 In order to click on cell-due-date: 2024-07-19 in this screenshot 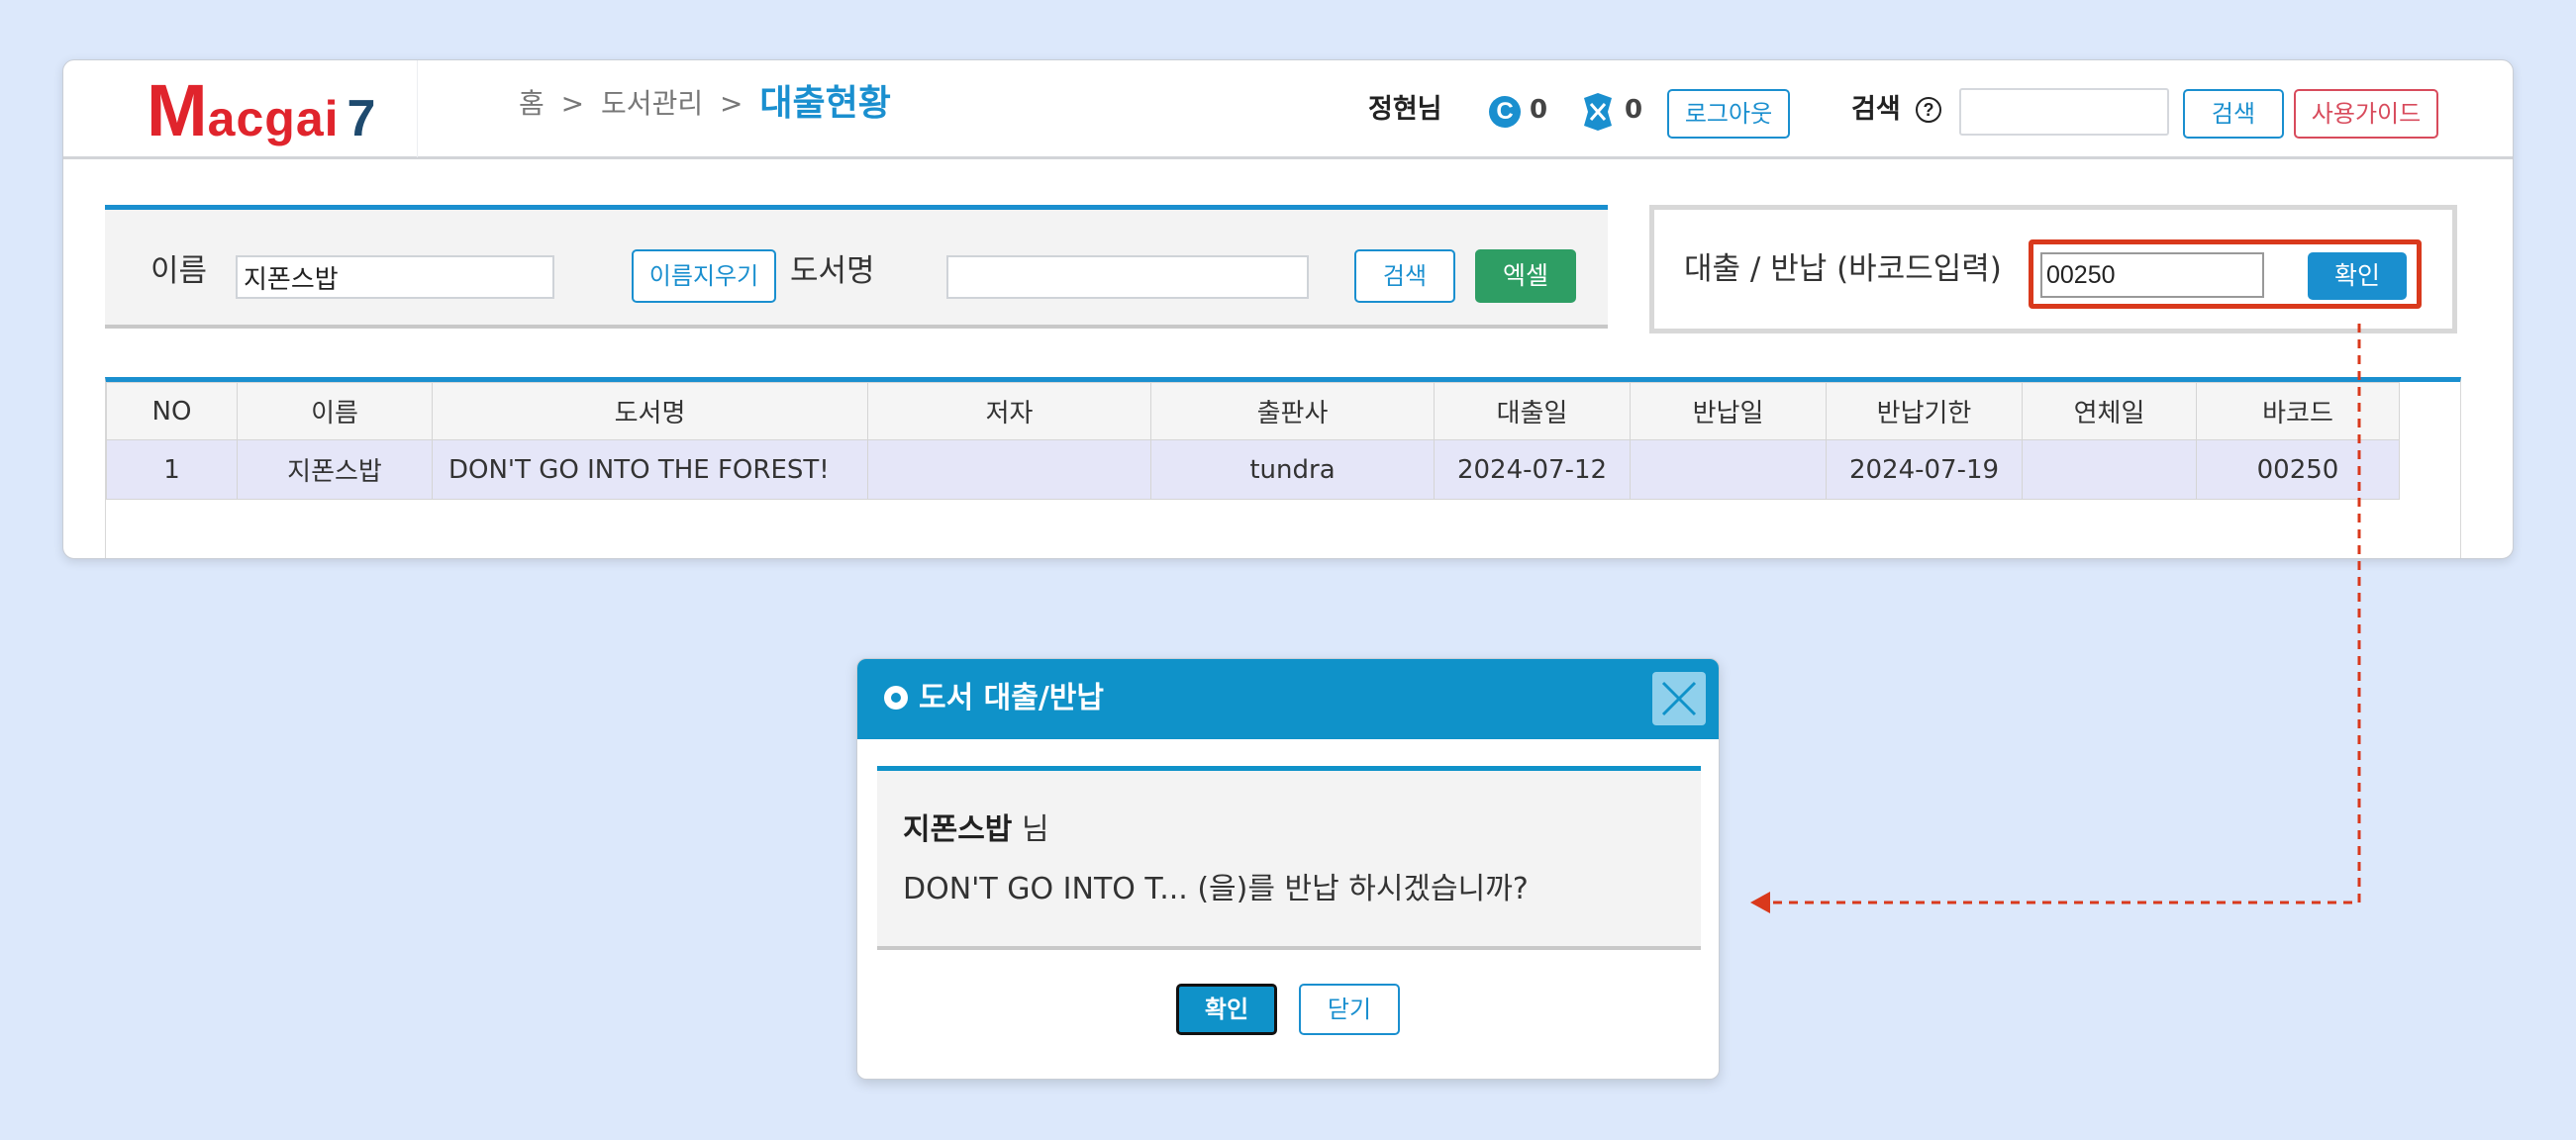, I will do `click(1925, 469)`.